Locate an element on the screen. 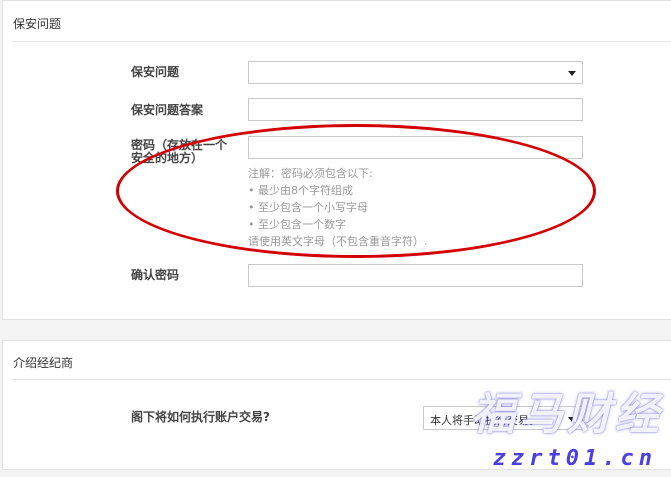 This screenshot has width=671, height=477. password-label-line2: 安全的地方） is located at coordinates (167, 158).